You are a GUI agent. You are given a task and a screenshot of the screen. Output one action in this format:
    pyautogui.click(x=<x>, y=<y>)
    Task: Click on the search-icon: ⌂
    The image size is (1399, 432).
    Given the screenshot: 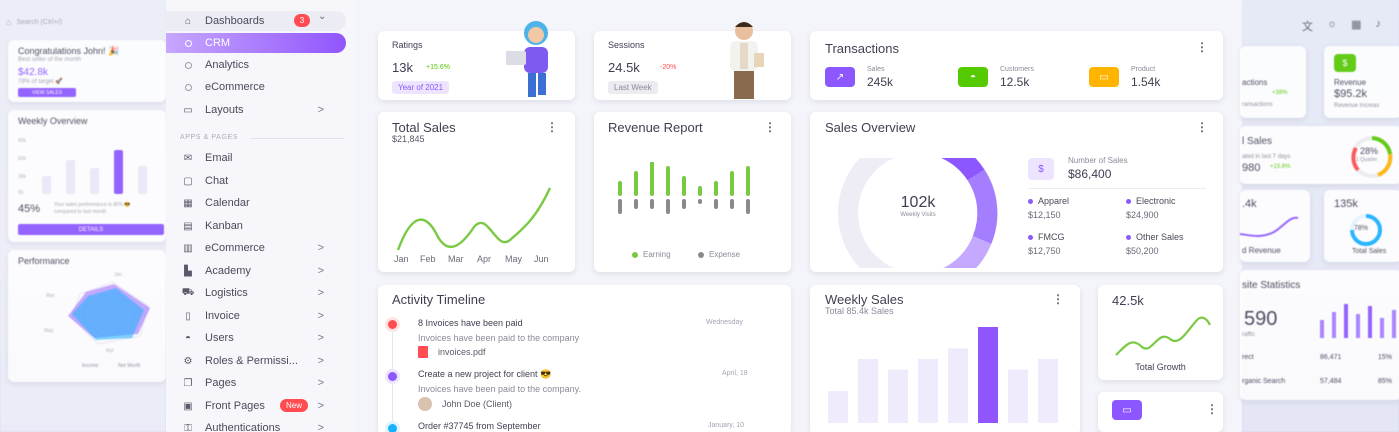 What is the action you would take?
    pyautogui.click(x=9, y=22)
    